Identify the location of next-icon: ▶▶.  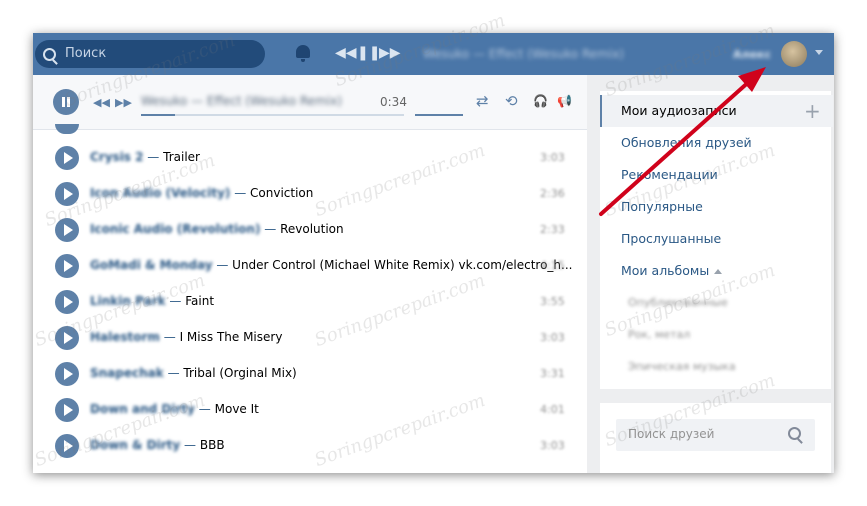
(123, 102).